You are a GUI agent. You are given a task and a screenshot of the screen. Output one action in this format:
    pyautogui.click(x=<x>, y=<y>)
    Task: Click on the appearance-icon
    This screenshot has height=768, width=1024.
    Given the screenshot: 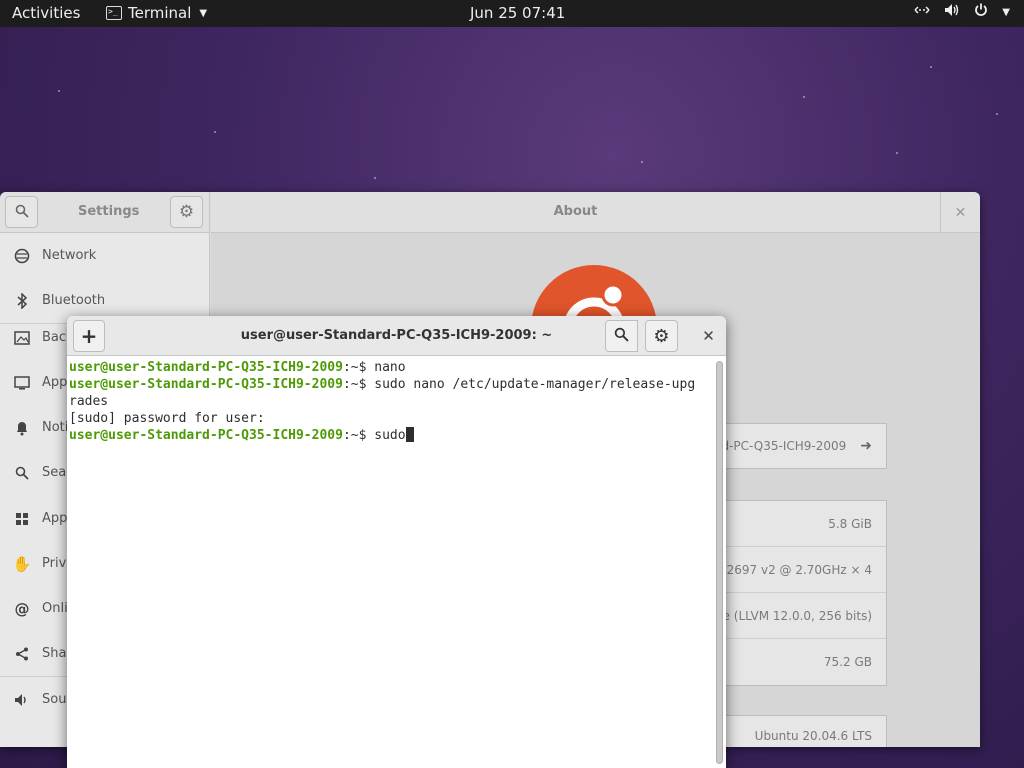 What is the action you would take?
    pyautogui.click(x=22, y=383)
    